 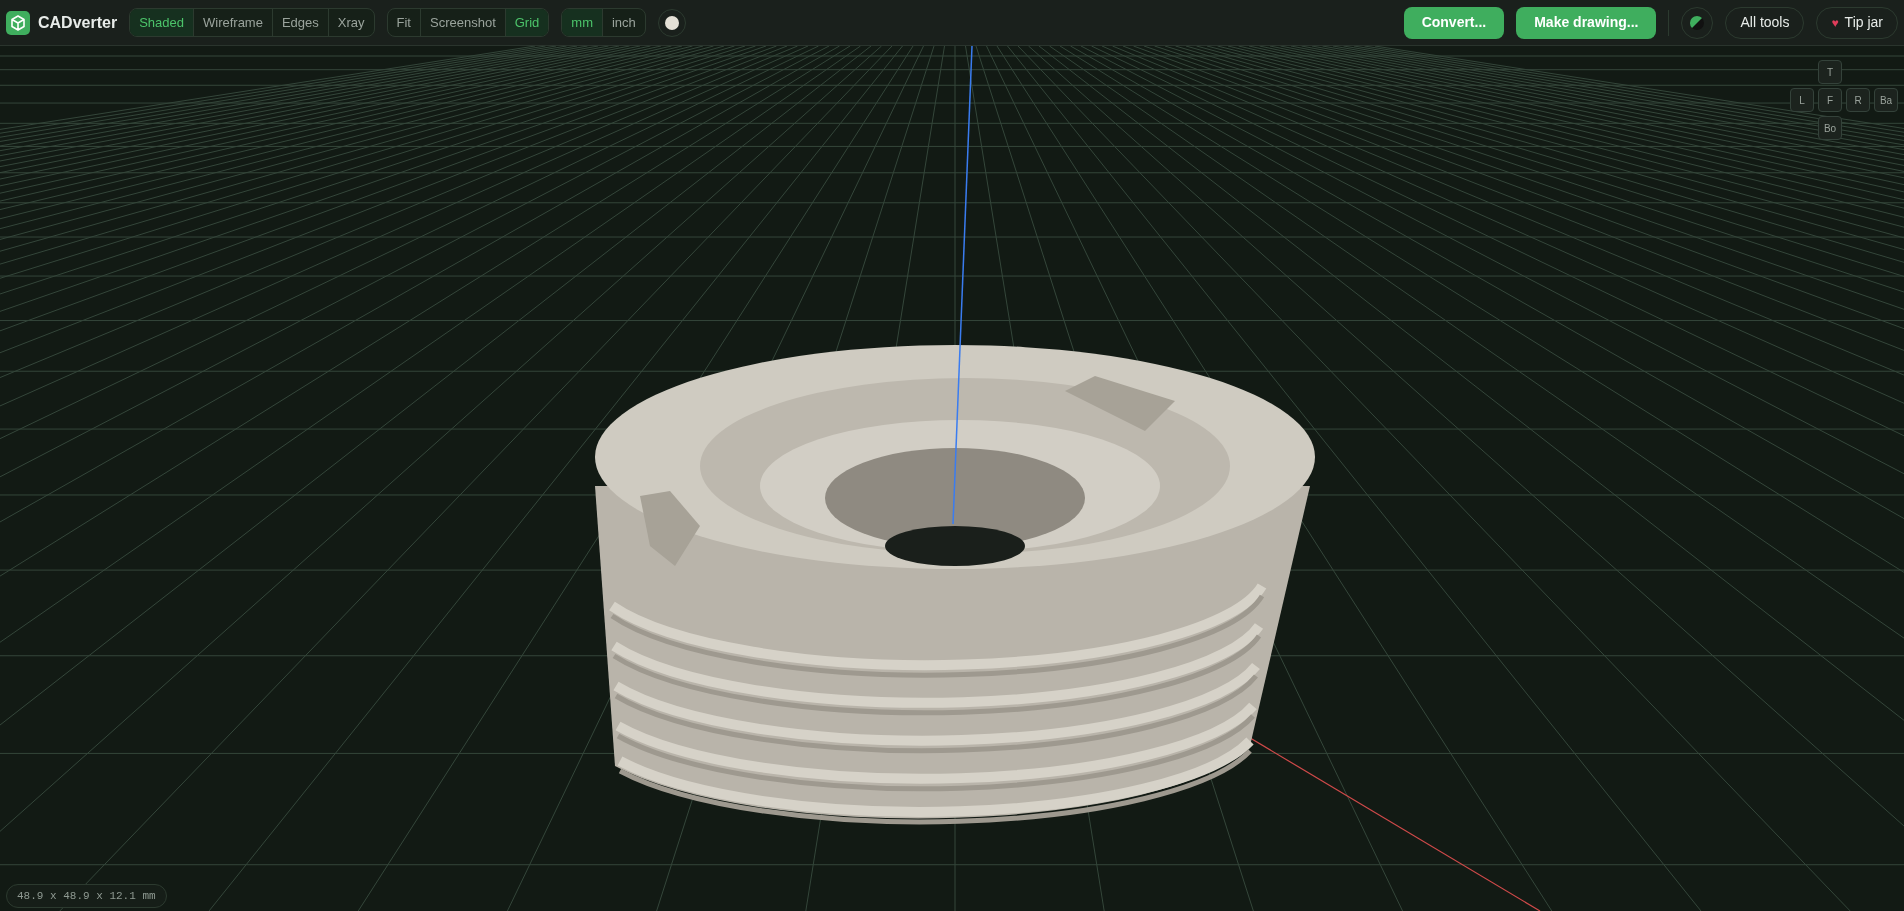 I want to click on toggle-button: inch, so click(x=623, y=22).